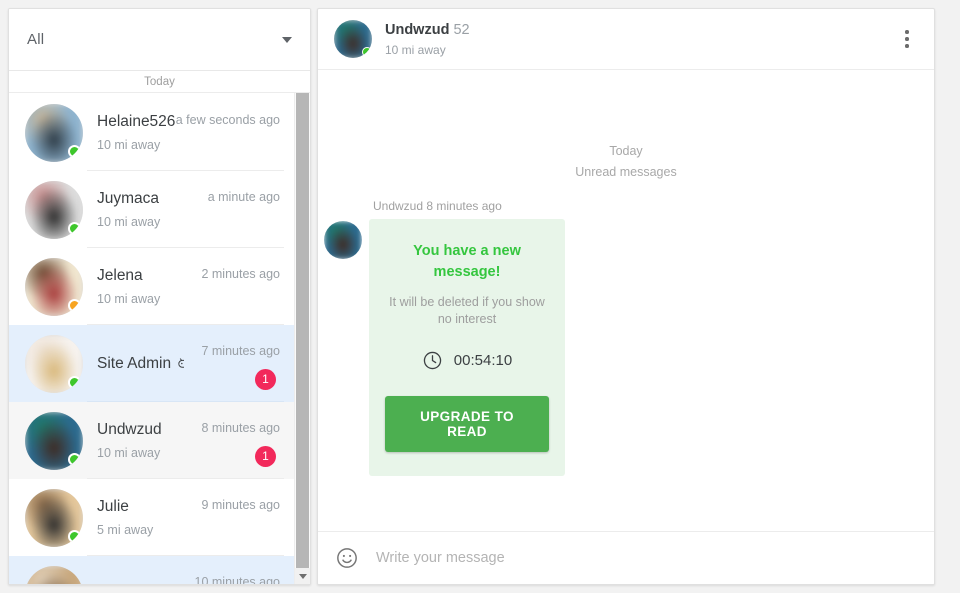 The height and width of the screenshot is (593, 960). What do you see at coordinates (907, 39) in the screenshot?
I see `kebab-menu-icon` at bounding box center [907, 39].